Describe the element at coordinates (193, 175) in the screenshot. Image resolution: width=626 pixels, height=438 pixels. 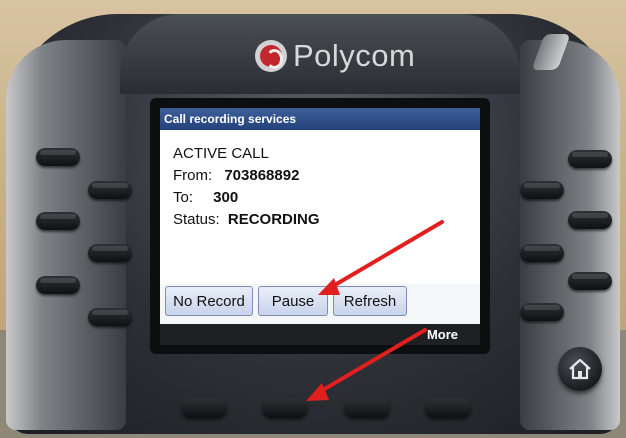
I see `from-label: From:` at that location.